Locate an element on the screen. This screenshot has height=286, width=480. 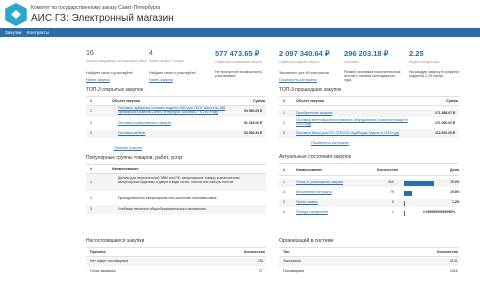
app-title: АИС ГЗ: Электронный магазин is located at coordinates (102, 18).